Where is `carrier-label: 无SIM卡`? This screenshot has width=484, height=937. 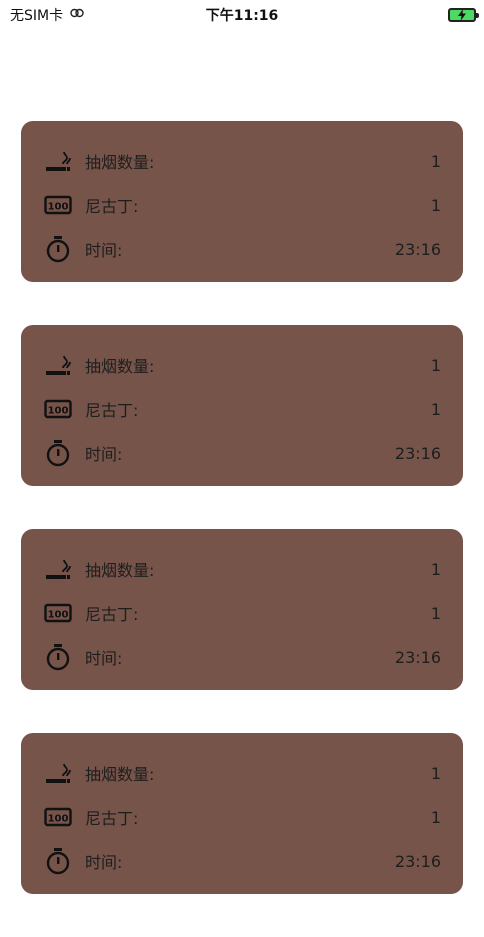 carrier-label: 无SIM卡 is located at coordinates (37, 16).